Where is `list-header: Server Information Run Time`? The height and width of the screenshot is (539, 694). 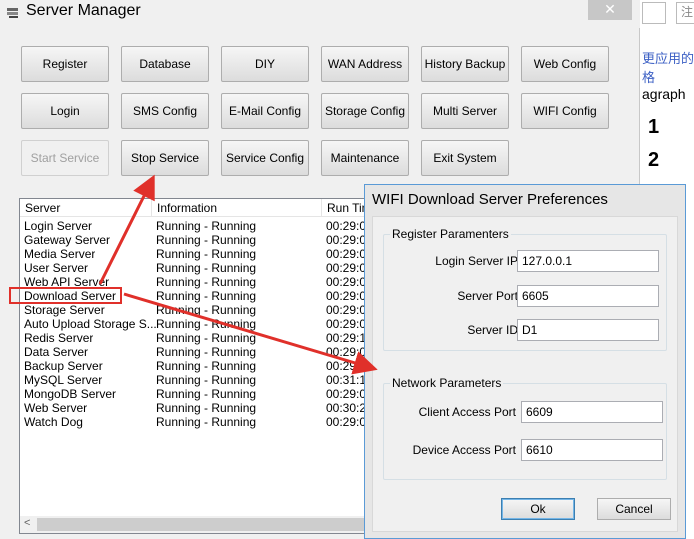 list-header: Server Information Run Time is located at coordinates (194, 208).